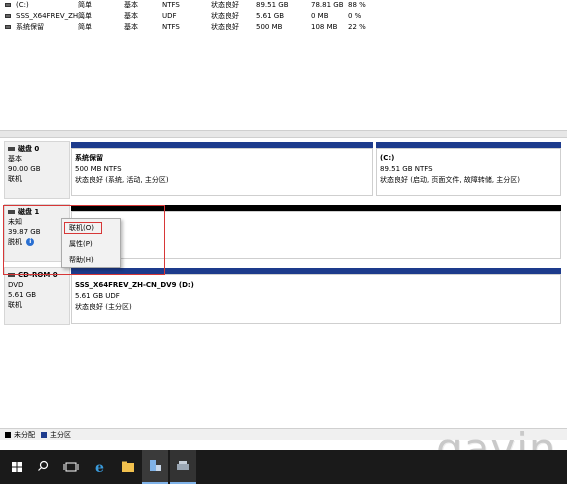 The height and width of the screenshot is (486, 567). I want to click on task-view-button, so click(71, 467).